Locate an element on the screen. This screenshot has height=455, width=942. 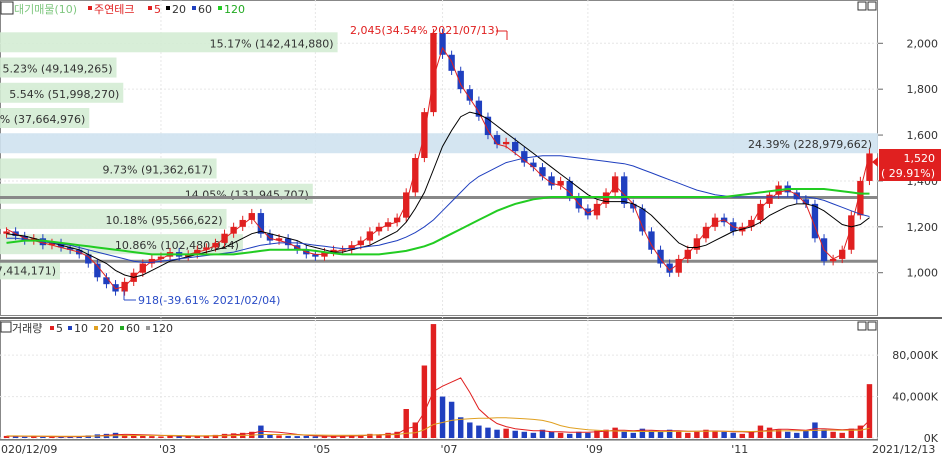
current-price-badge: 1,520 ( 29.91%) is located at coordinates (906, 165).